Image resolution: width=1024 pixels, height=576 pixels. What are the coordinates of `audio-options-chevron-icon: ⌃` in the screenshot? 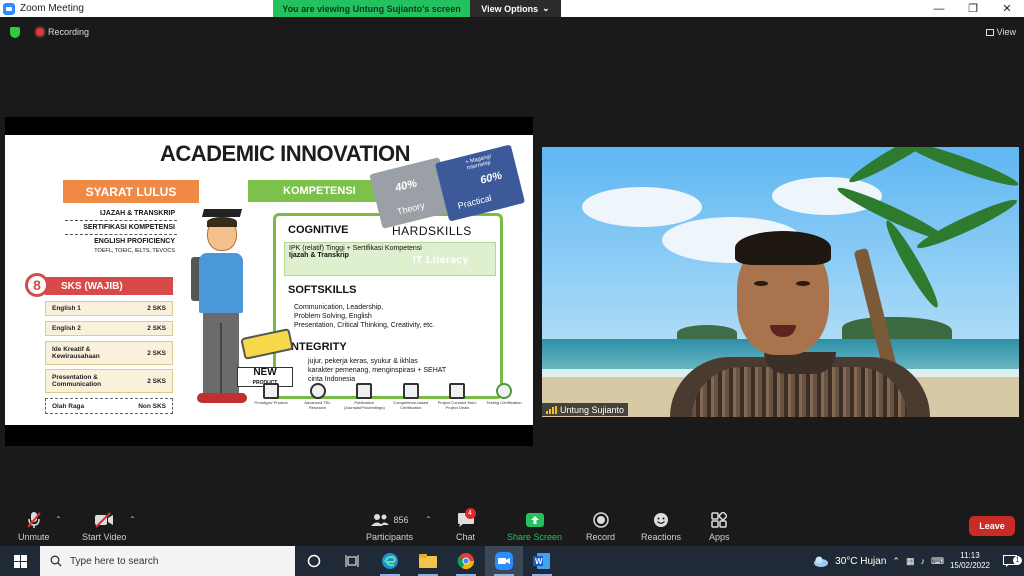 It's located at (58, 519).